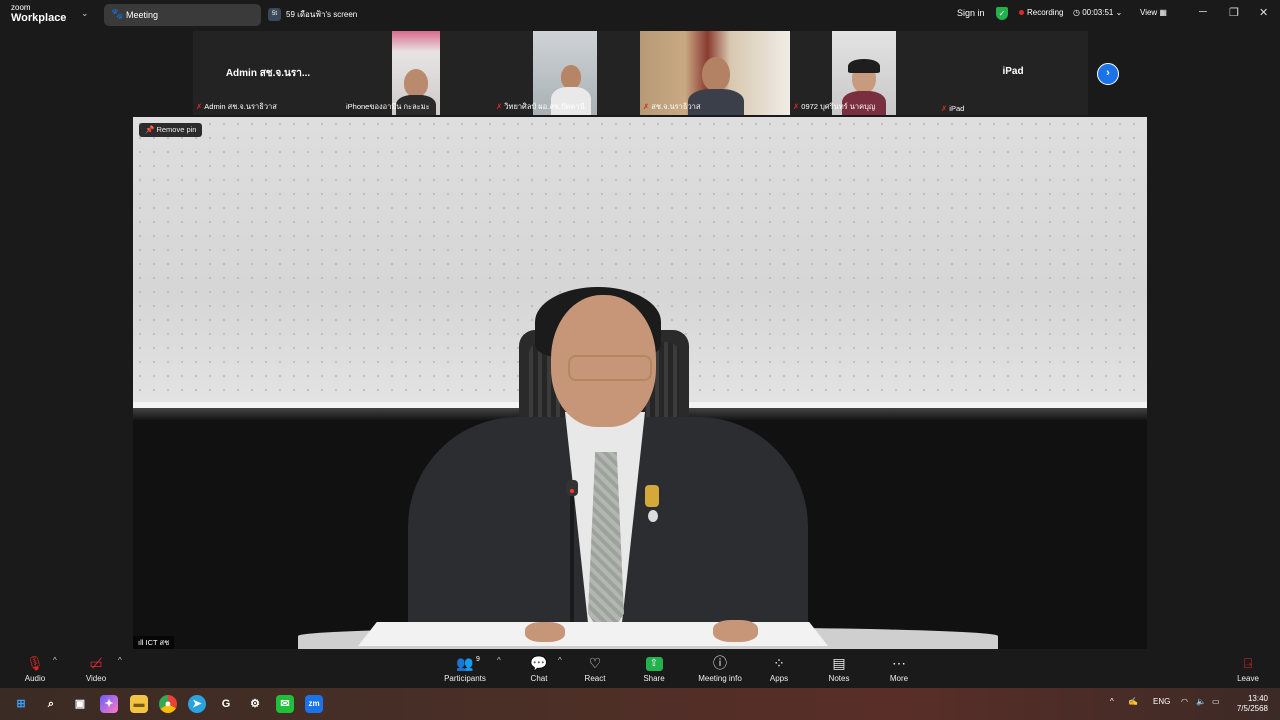 The width and height of the screenshot is (1280, 720). I want to click on video-label: Video, so click(96, 678).